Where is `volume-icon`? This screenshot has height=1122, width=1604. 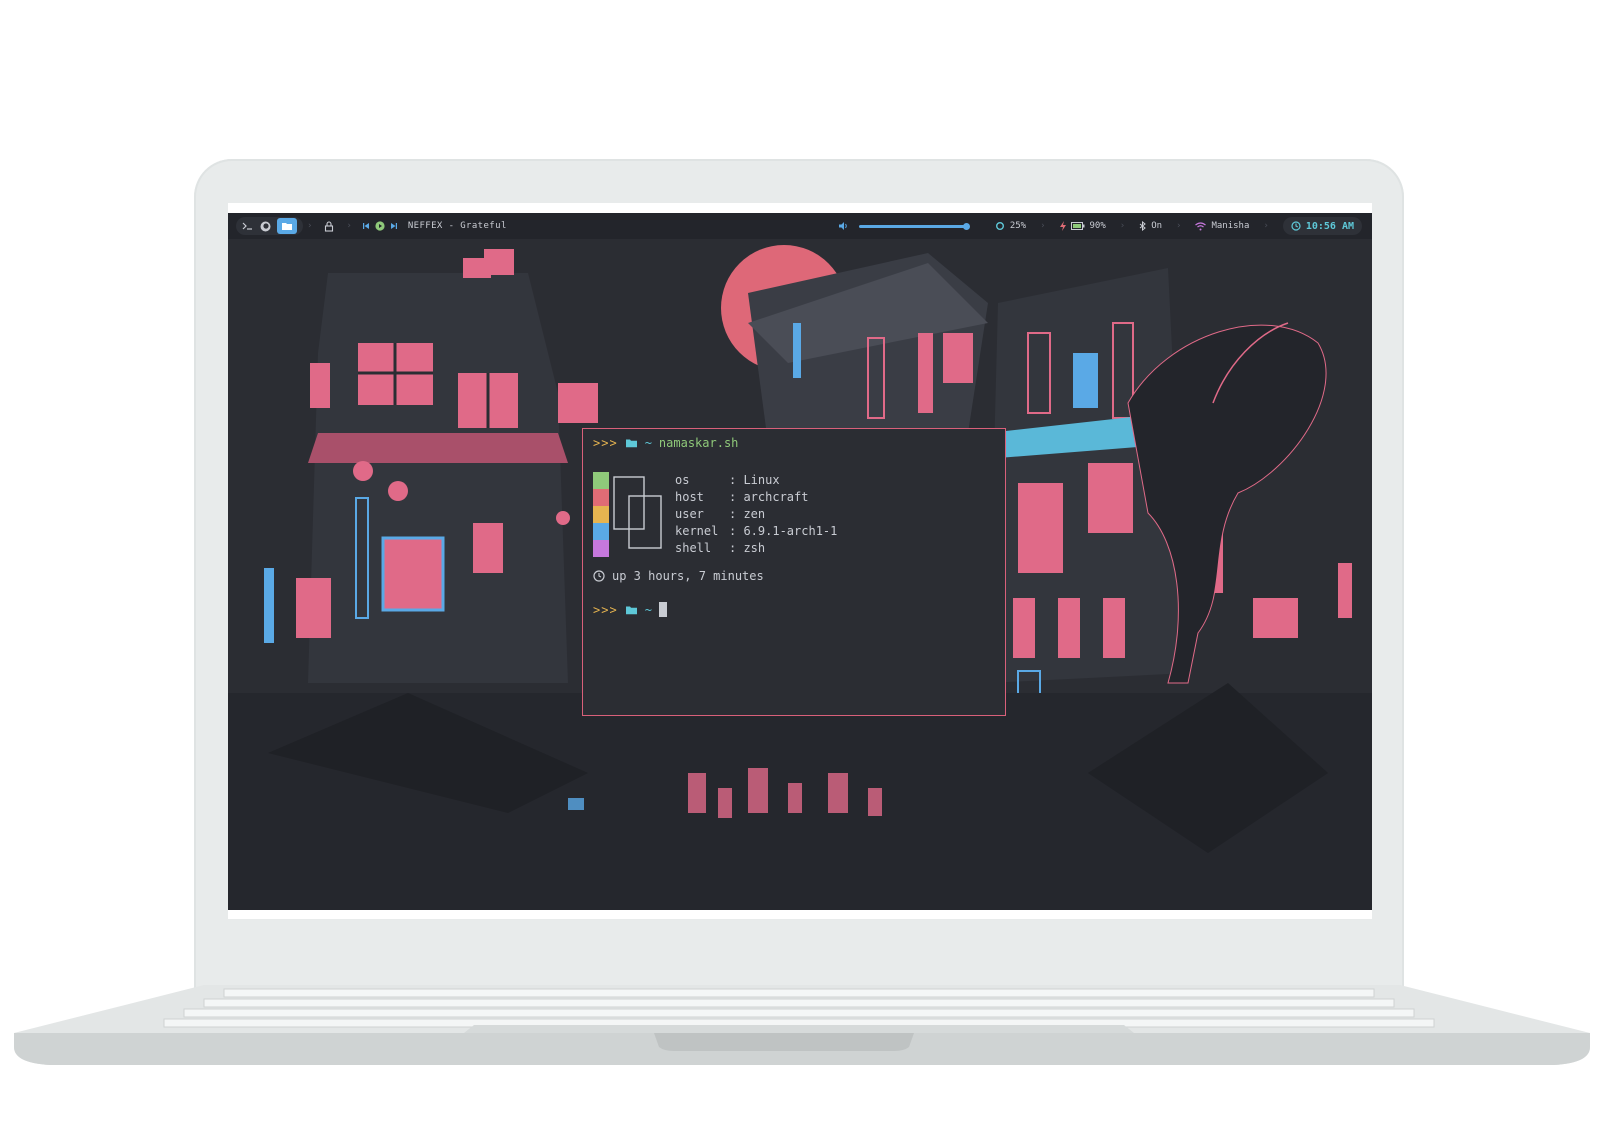 volume-icon is located at coordinates (843, 226).